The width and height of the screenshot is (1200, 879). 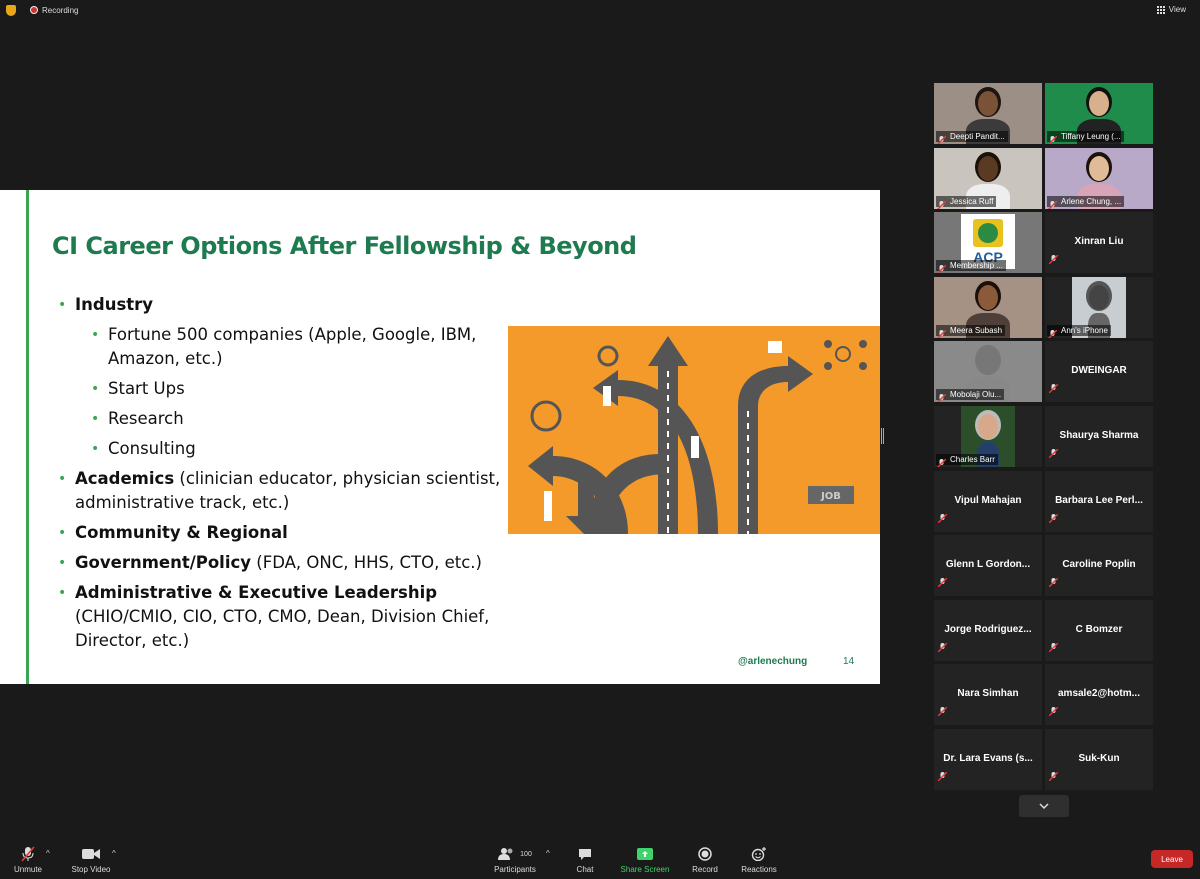 What do you see at coordinates (645, 854) in the screenshot?
I see `share-screen-icon` at bounding box center [645, 854].